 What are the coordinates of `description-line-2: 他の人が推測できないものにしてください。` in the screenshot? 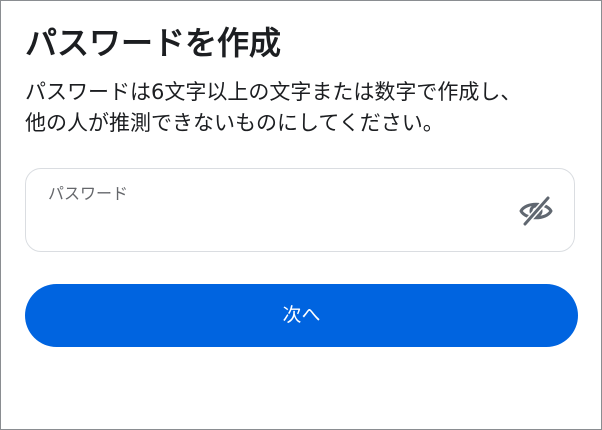 It's located at (234, 123).